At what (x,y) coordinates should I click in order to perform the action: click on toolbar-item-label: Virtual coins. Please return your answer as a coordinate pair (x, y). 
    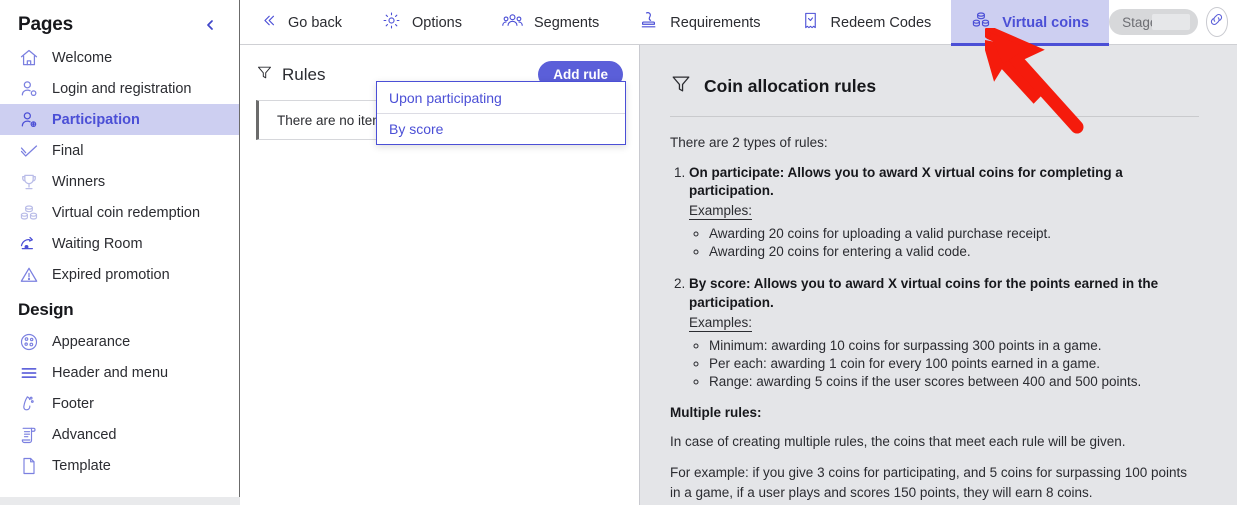
    Looking at the image, I should click on (1046, 22).